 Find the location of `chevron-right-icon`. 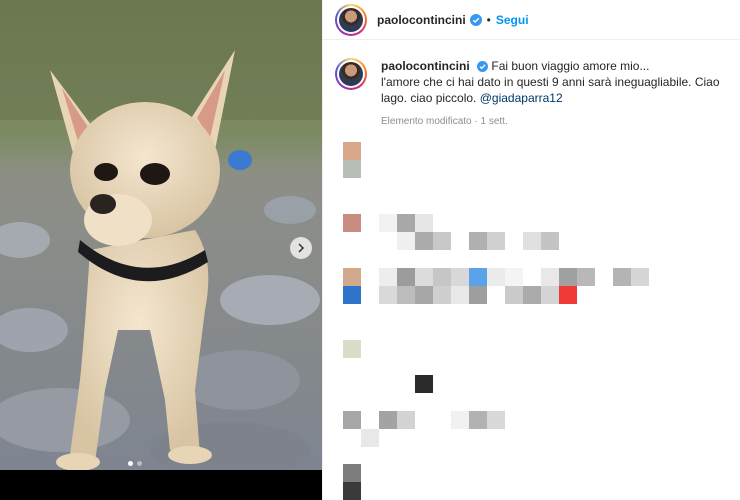

chevron-right-icon is located at coordinates (301, 248).